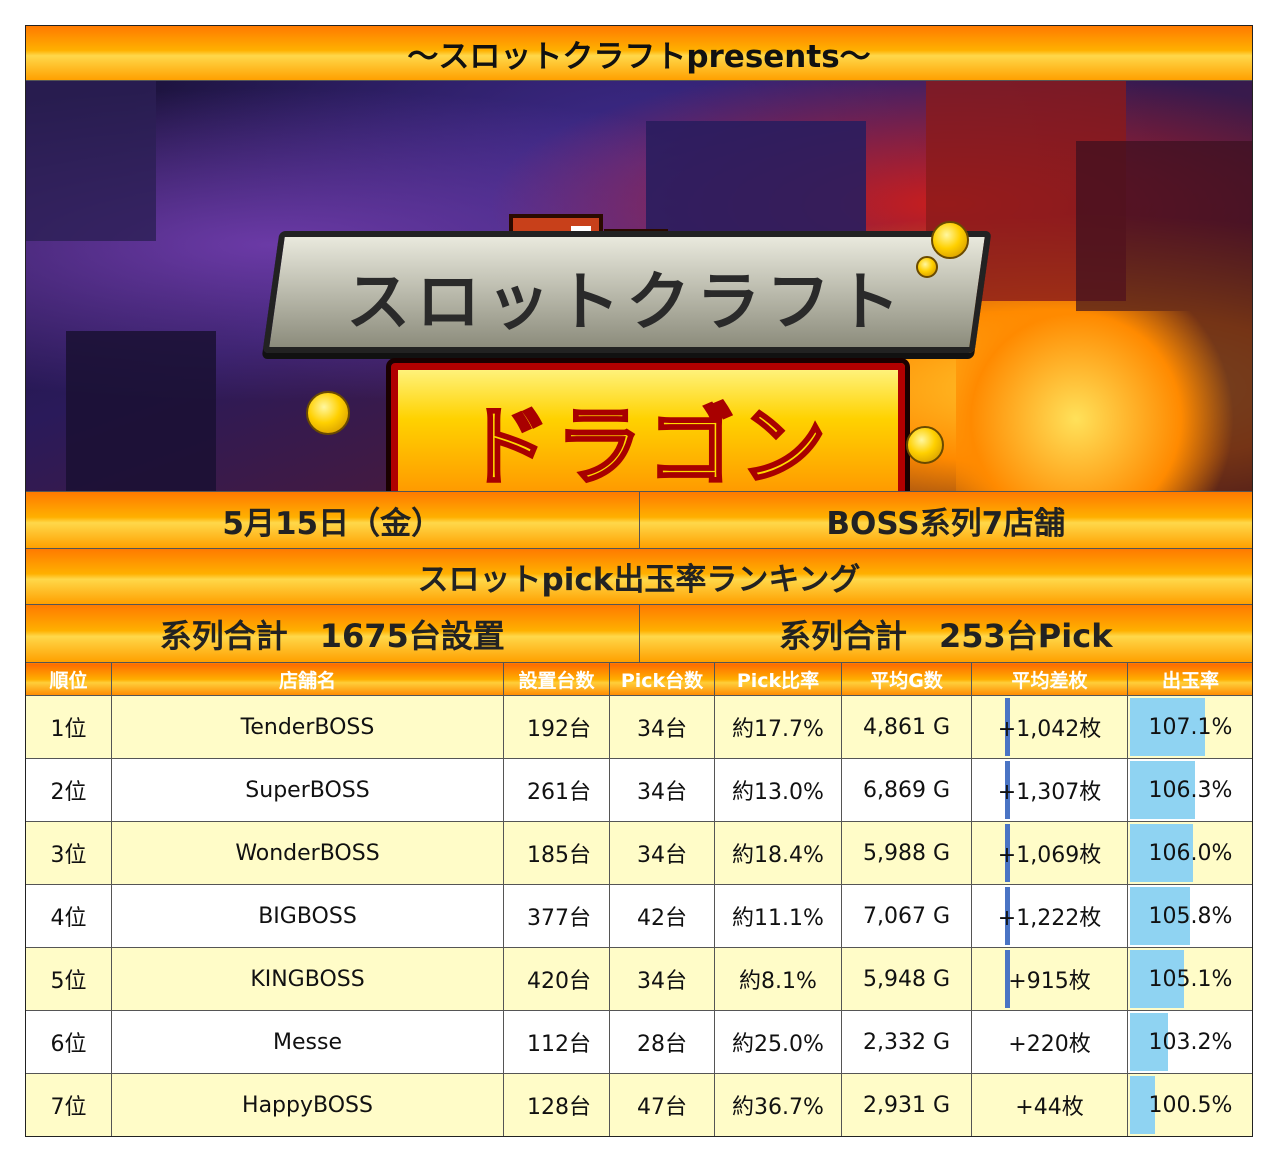 Image resolution: width=1280 pixels, height=1164 pixels. Describe the element at coordinates (68, 792) in the screenshot. I see `rank-cell-text: 2位` at that location.